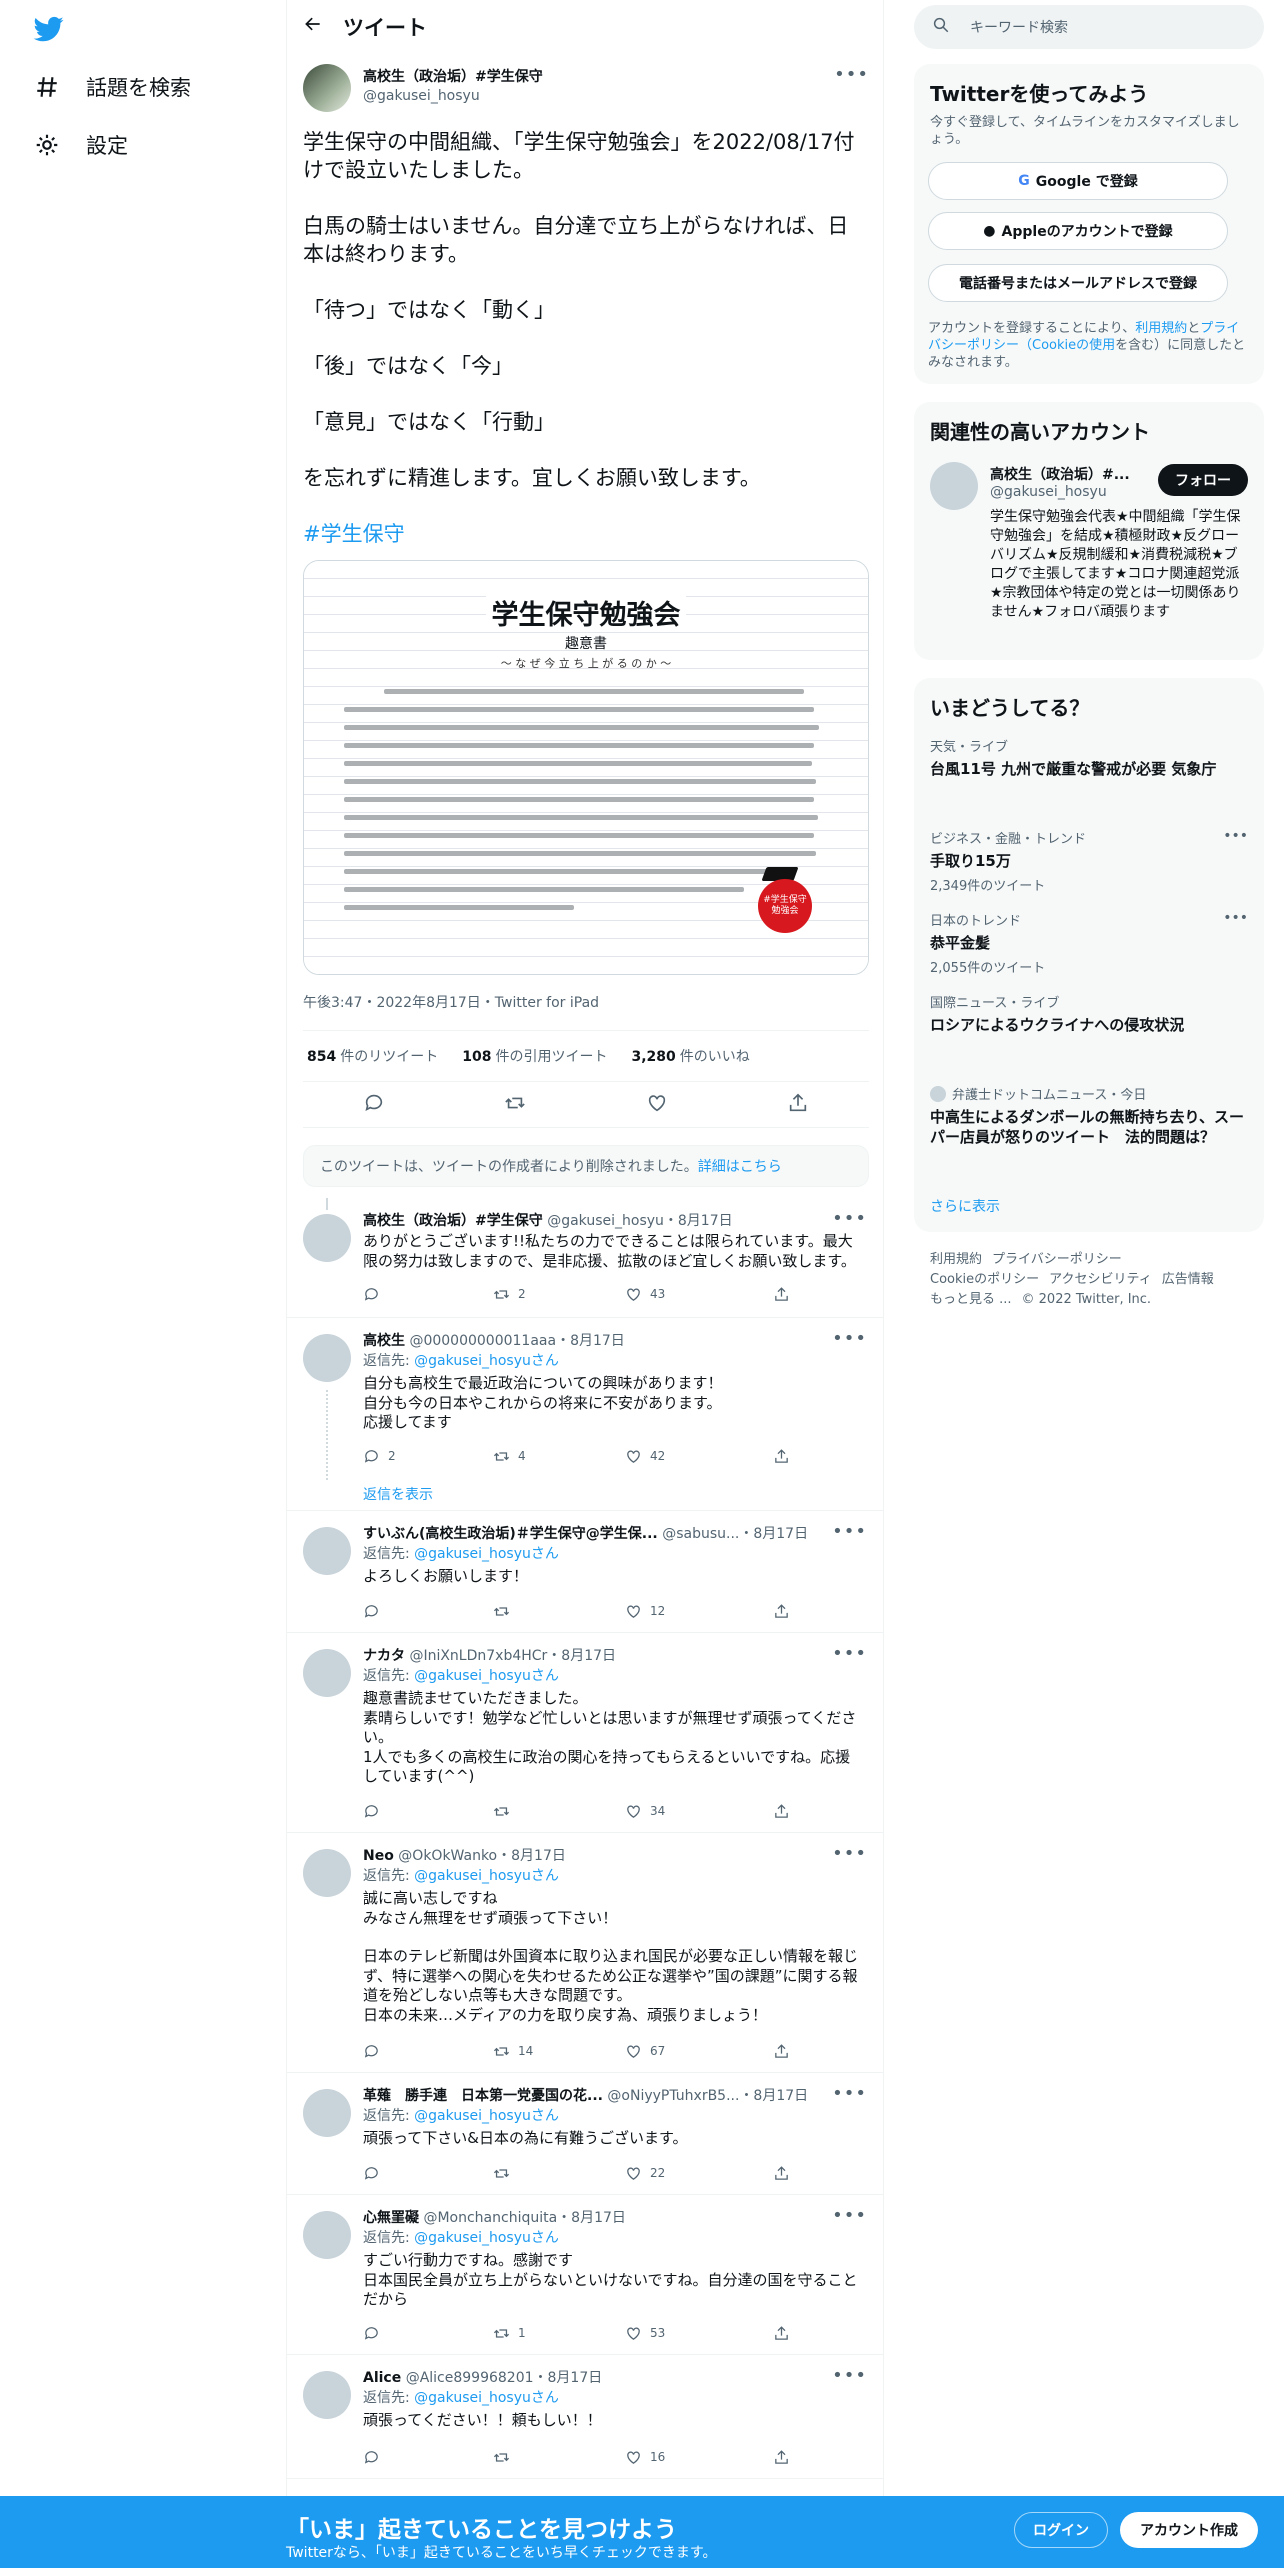 The width and height of the screenshot is (1284, 2568). I want to click on tweet-meta: 午後3:47・2022年8月17日・Twitter for iPad, so click(451, 1002).